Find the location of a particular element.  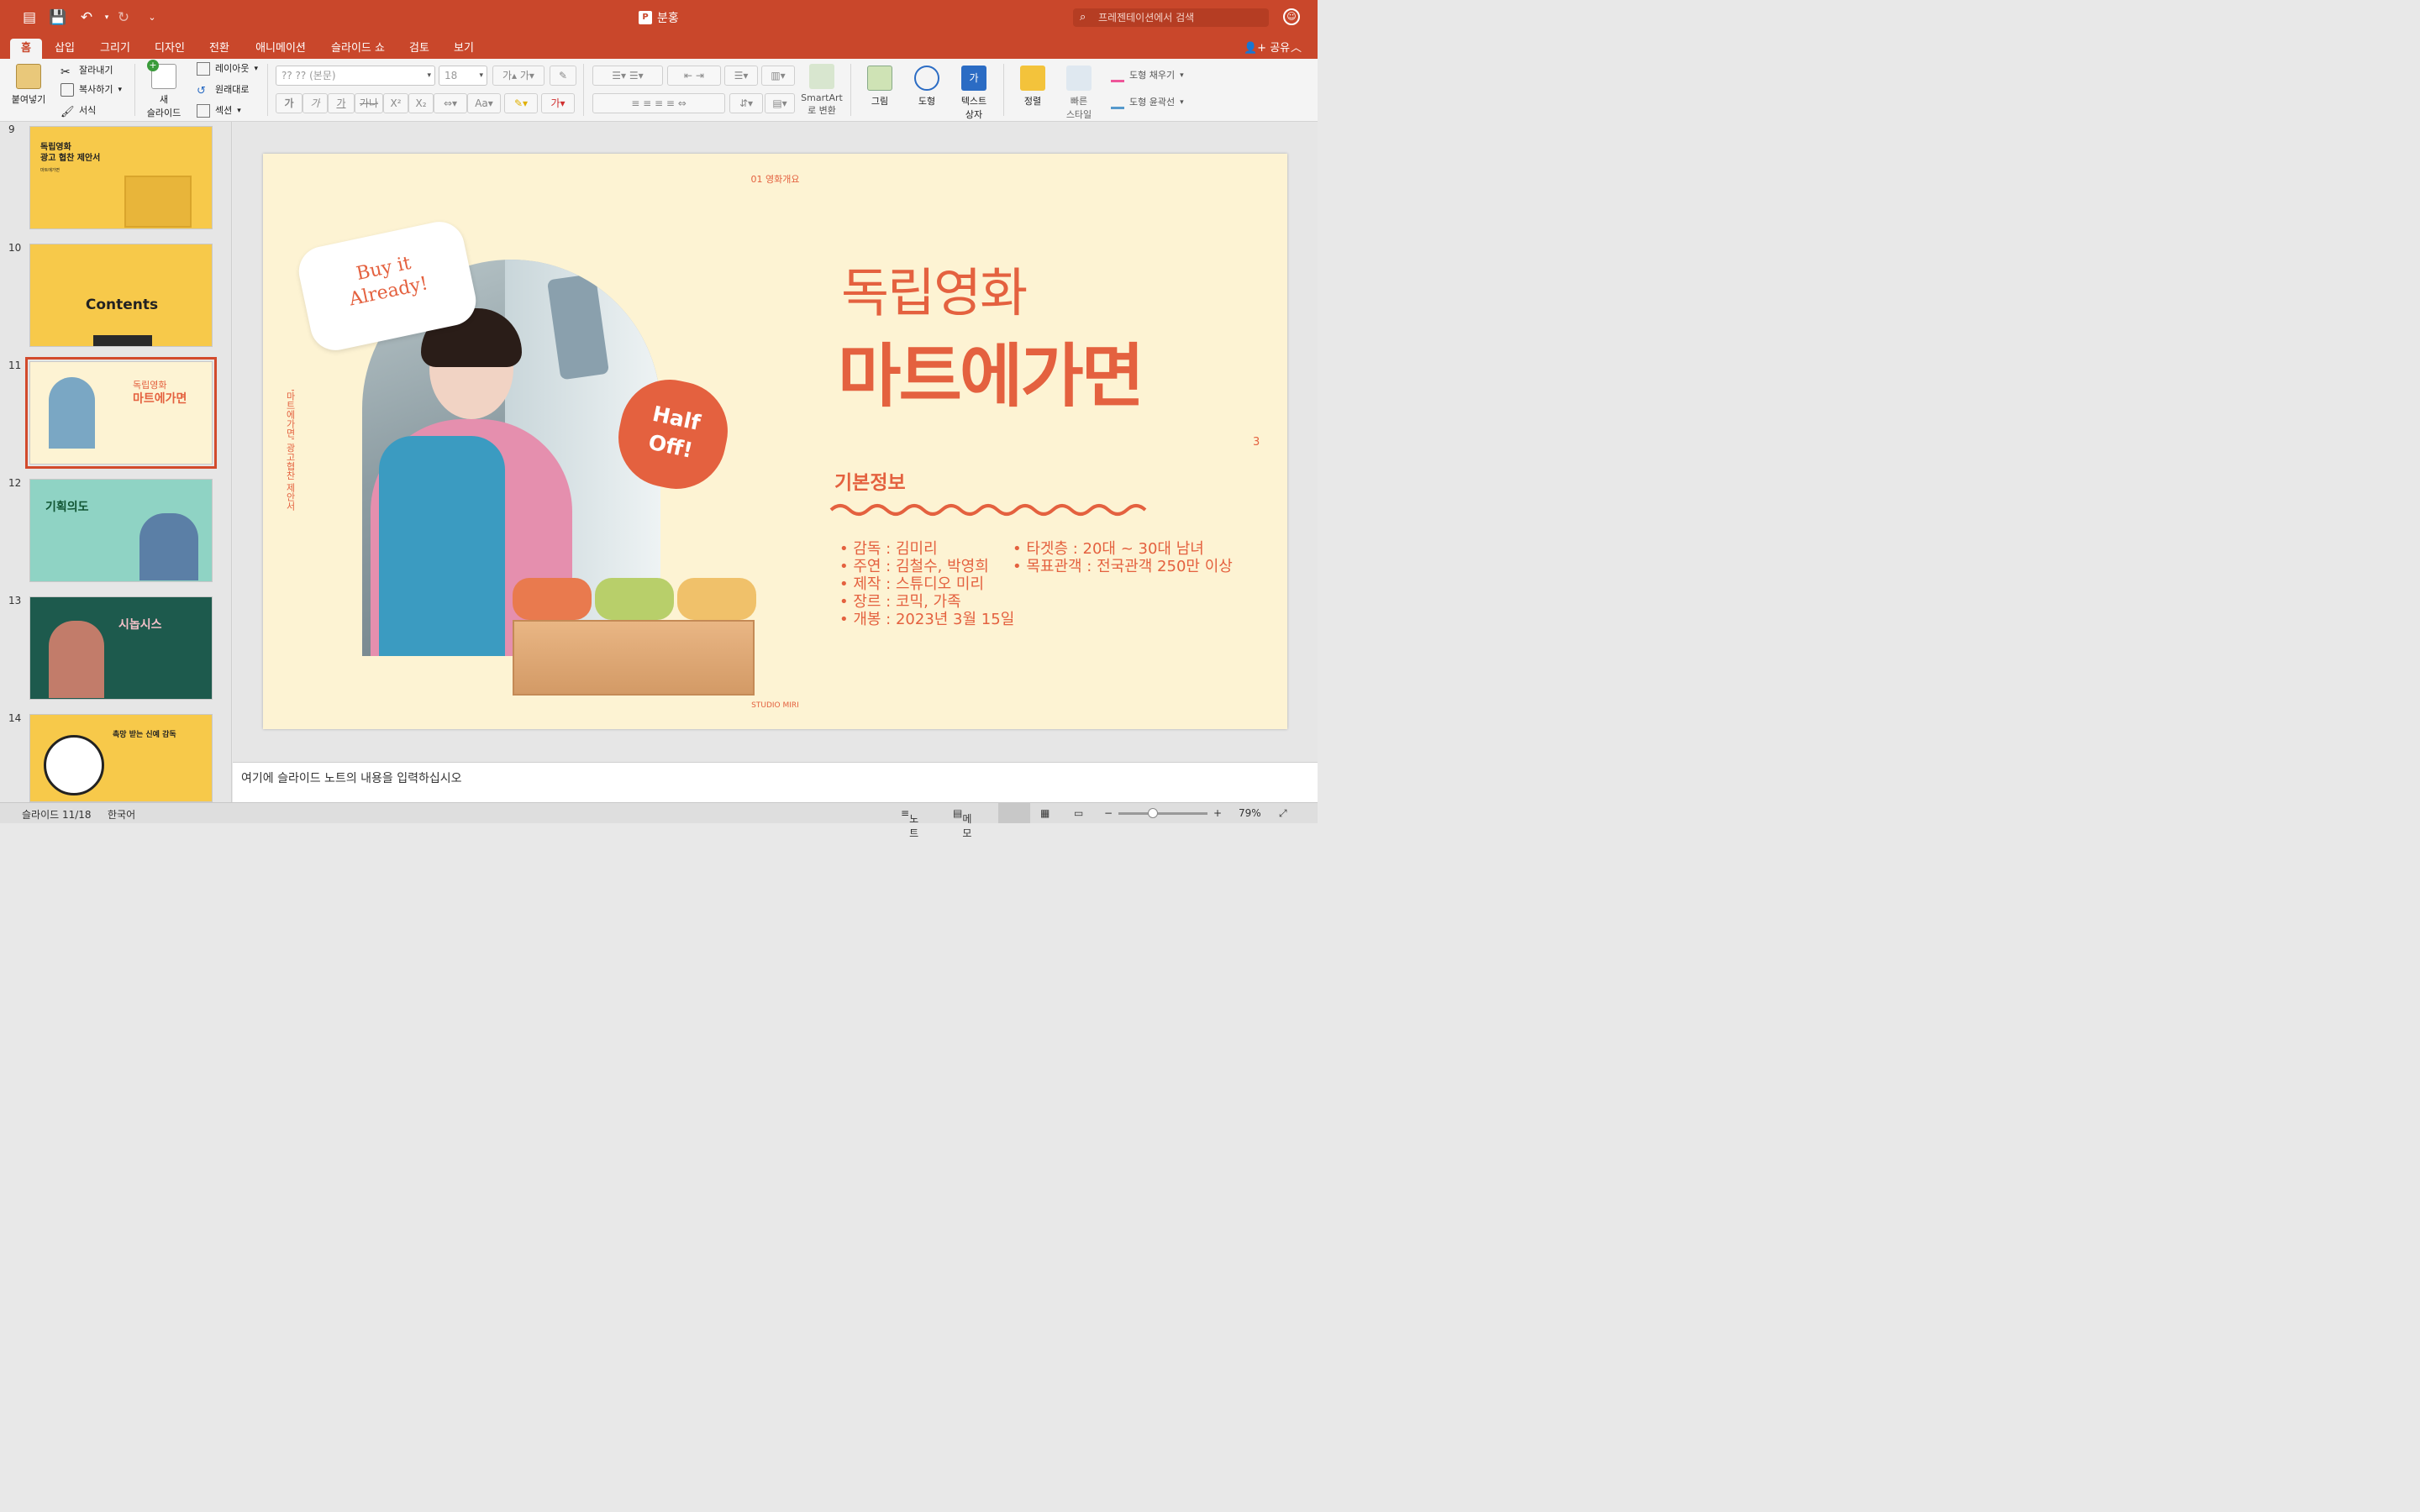

normal-view-button is located at coordinates (1014, 813).